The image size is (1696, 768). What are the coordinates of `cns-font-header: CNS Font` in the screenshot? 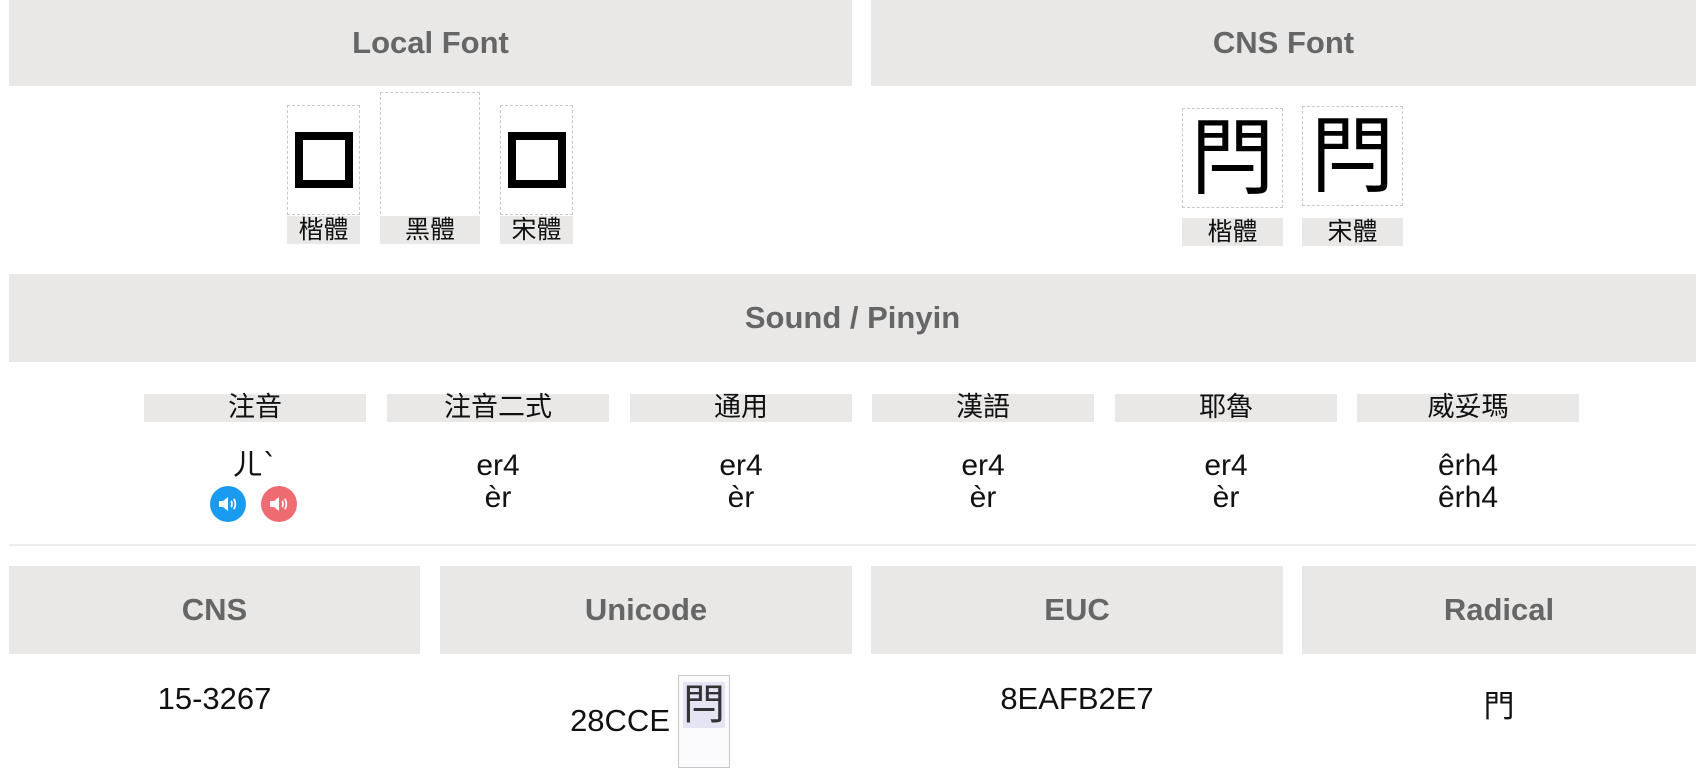 It's located at (1283, 43).